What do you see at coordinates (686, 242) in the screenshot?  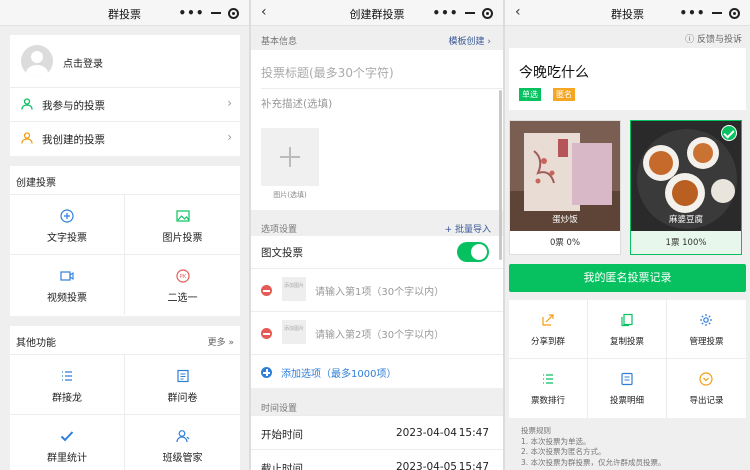 I see `option-votes-2: 1票 100%` at bounding box center [686, 242].